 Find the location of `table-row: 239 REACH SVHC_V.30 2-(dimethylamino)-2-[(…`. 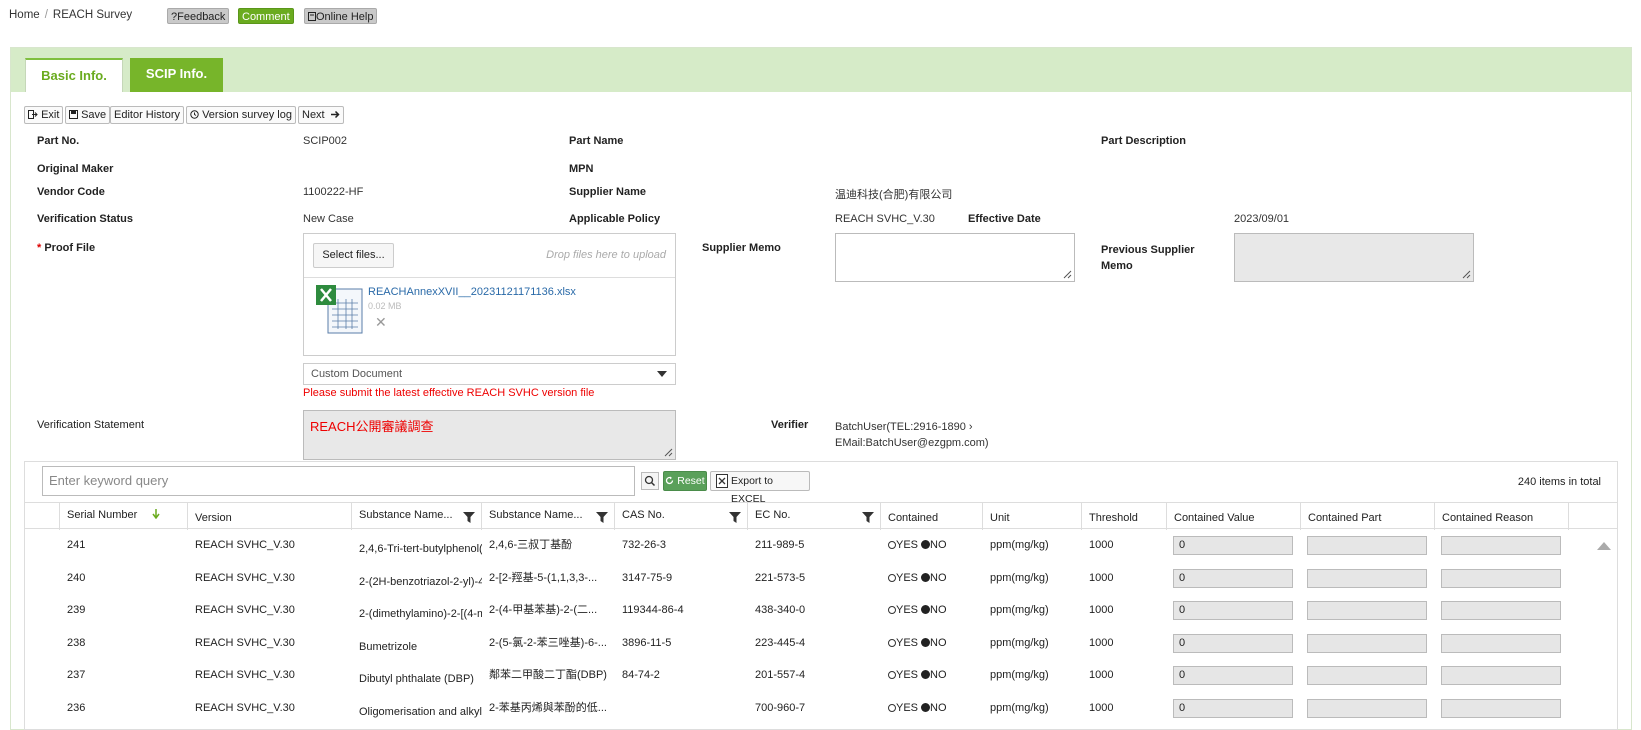

table-row: 239 REACH SVHC_V.30 2-(dimethylamino)-2-[(… is located at coordinates (821, 610).